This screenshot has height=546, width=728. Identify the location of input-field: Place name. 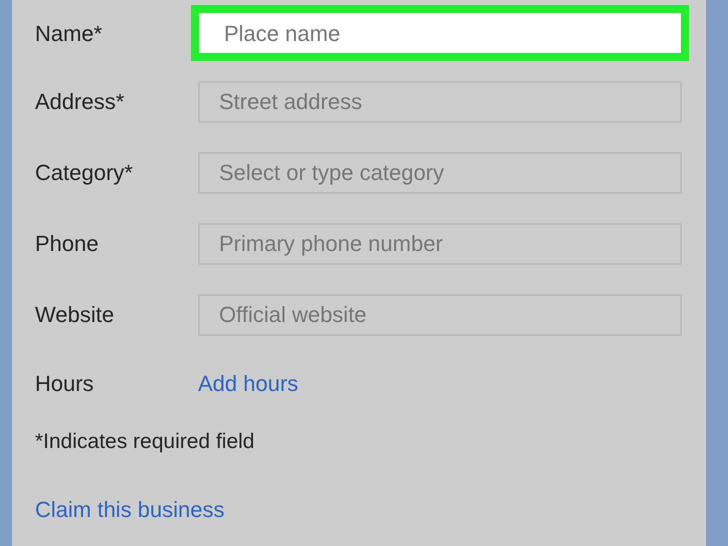
(440, 33).